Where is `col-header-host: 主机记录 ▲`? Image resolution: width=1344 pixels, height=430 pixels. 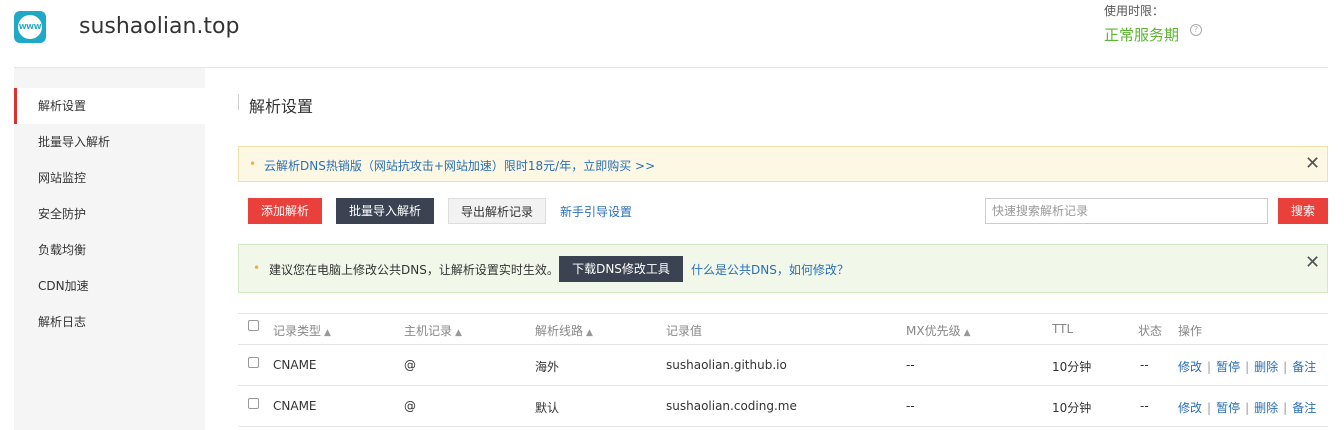 col-header-host: 主机记录 ▲ is located at coordinates (433, 330).